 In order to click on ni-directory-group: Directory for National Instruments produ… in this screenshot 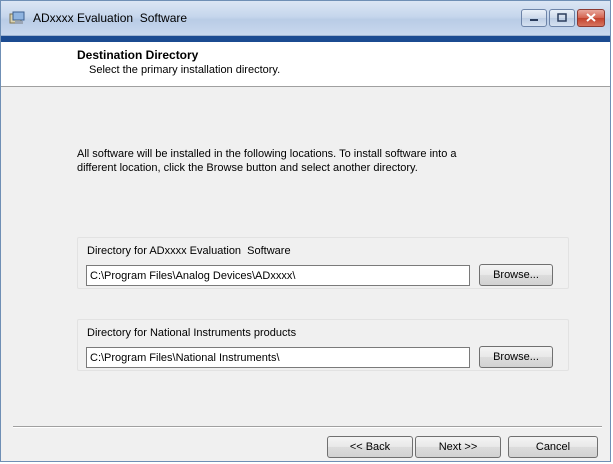, I will do `click(323, 345)`.